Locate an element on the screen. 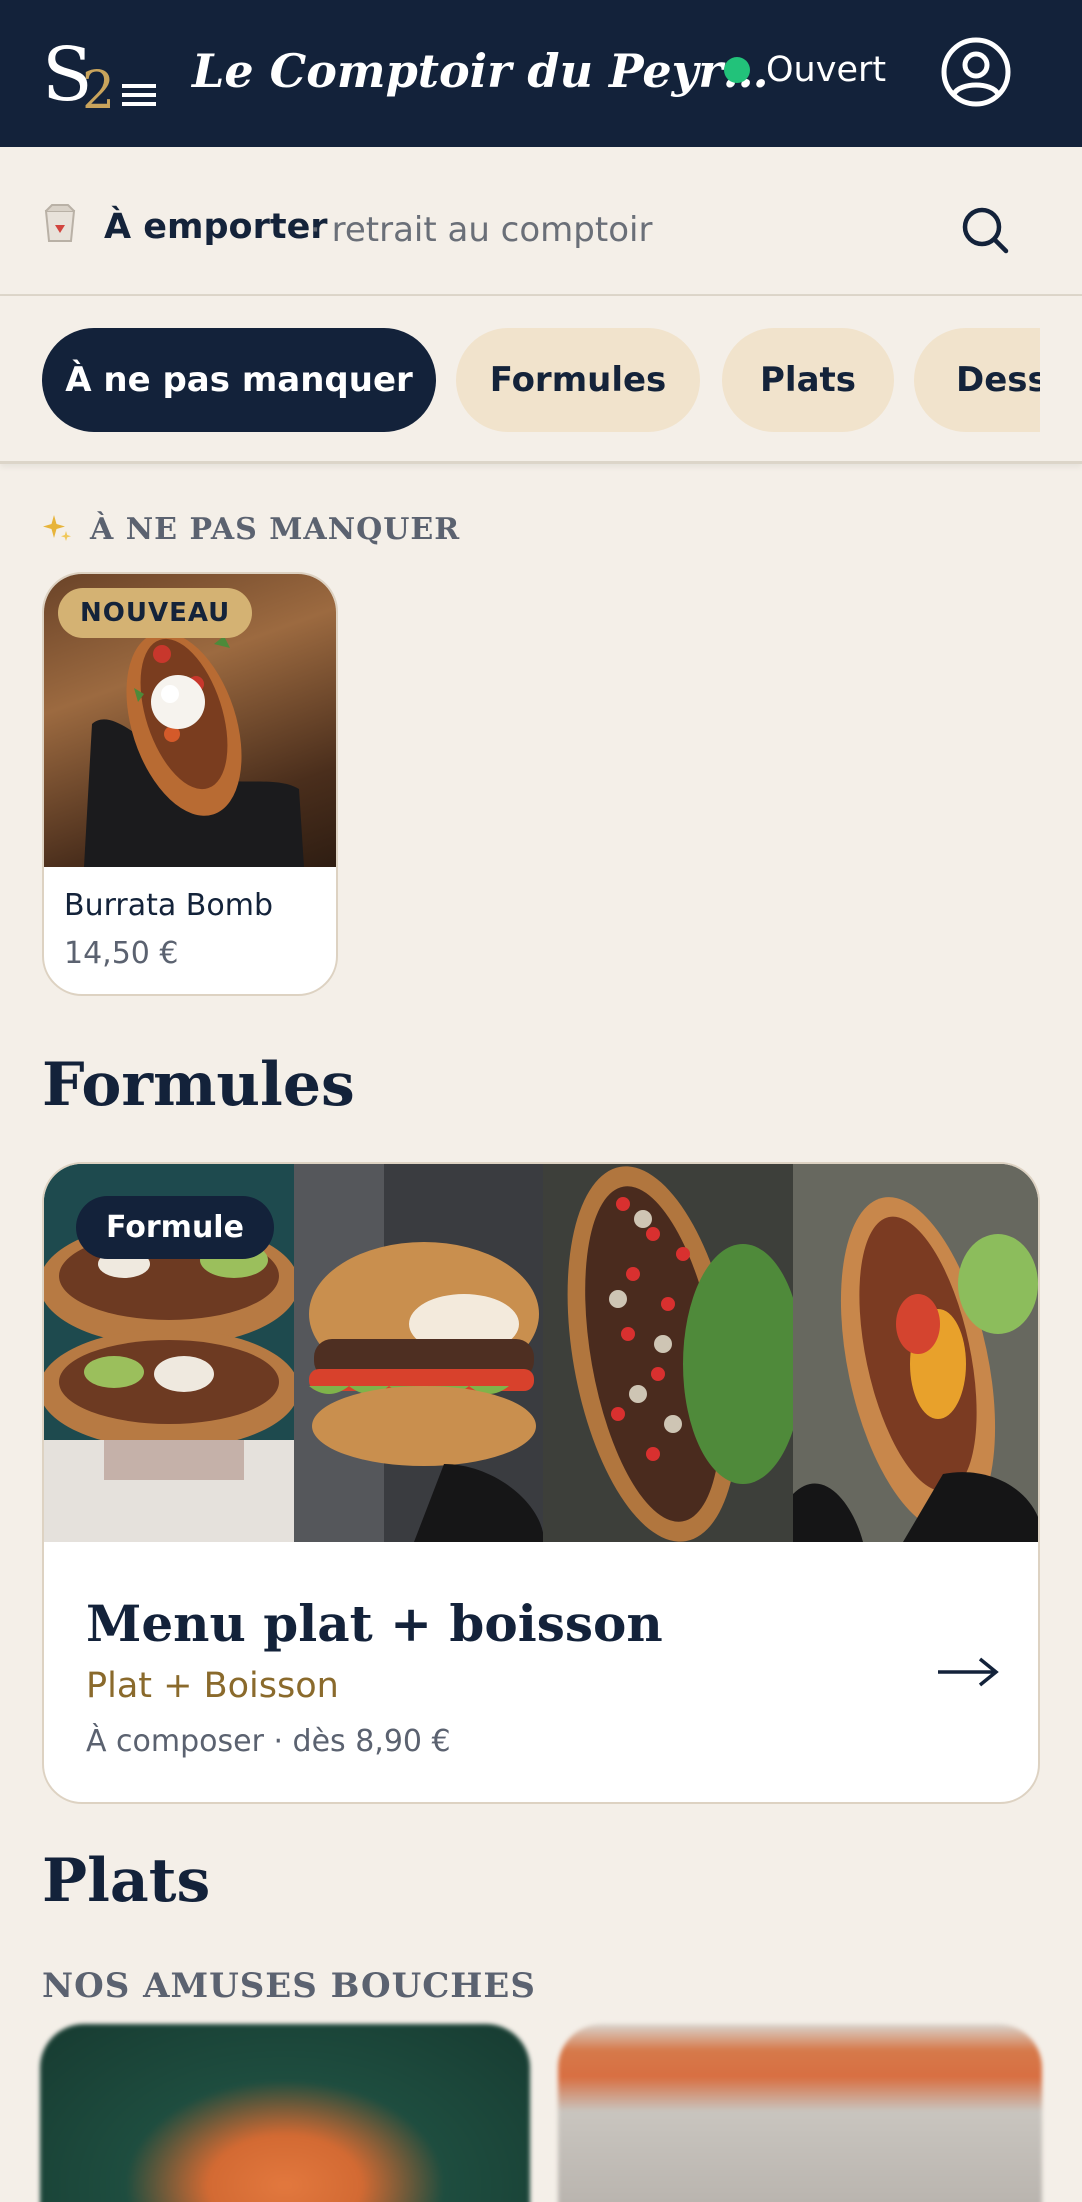 The width and height of the screenshot is (1082, 2202). new-badge: NOUVEAU is located at coordinates (155, 613).